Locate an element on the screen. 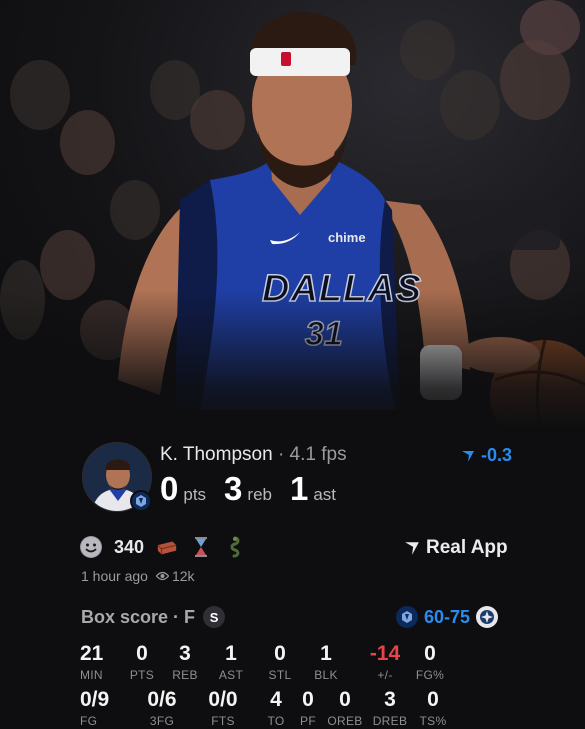  opponent-logo-icon is located at coordinates (487, 617).